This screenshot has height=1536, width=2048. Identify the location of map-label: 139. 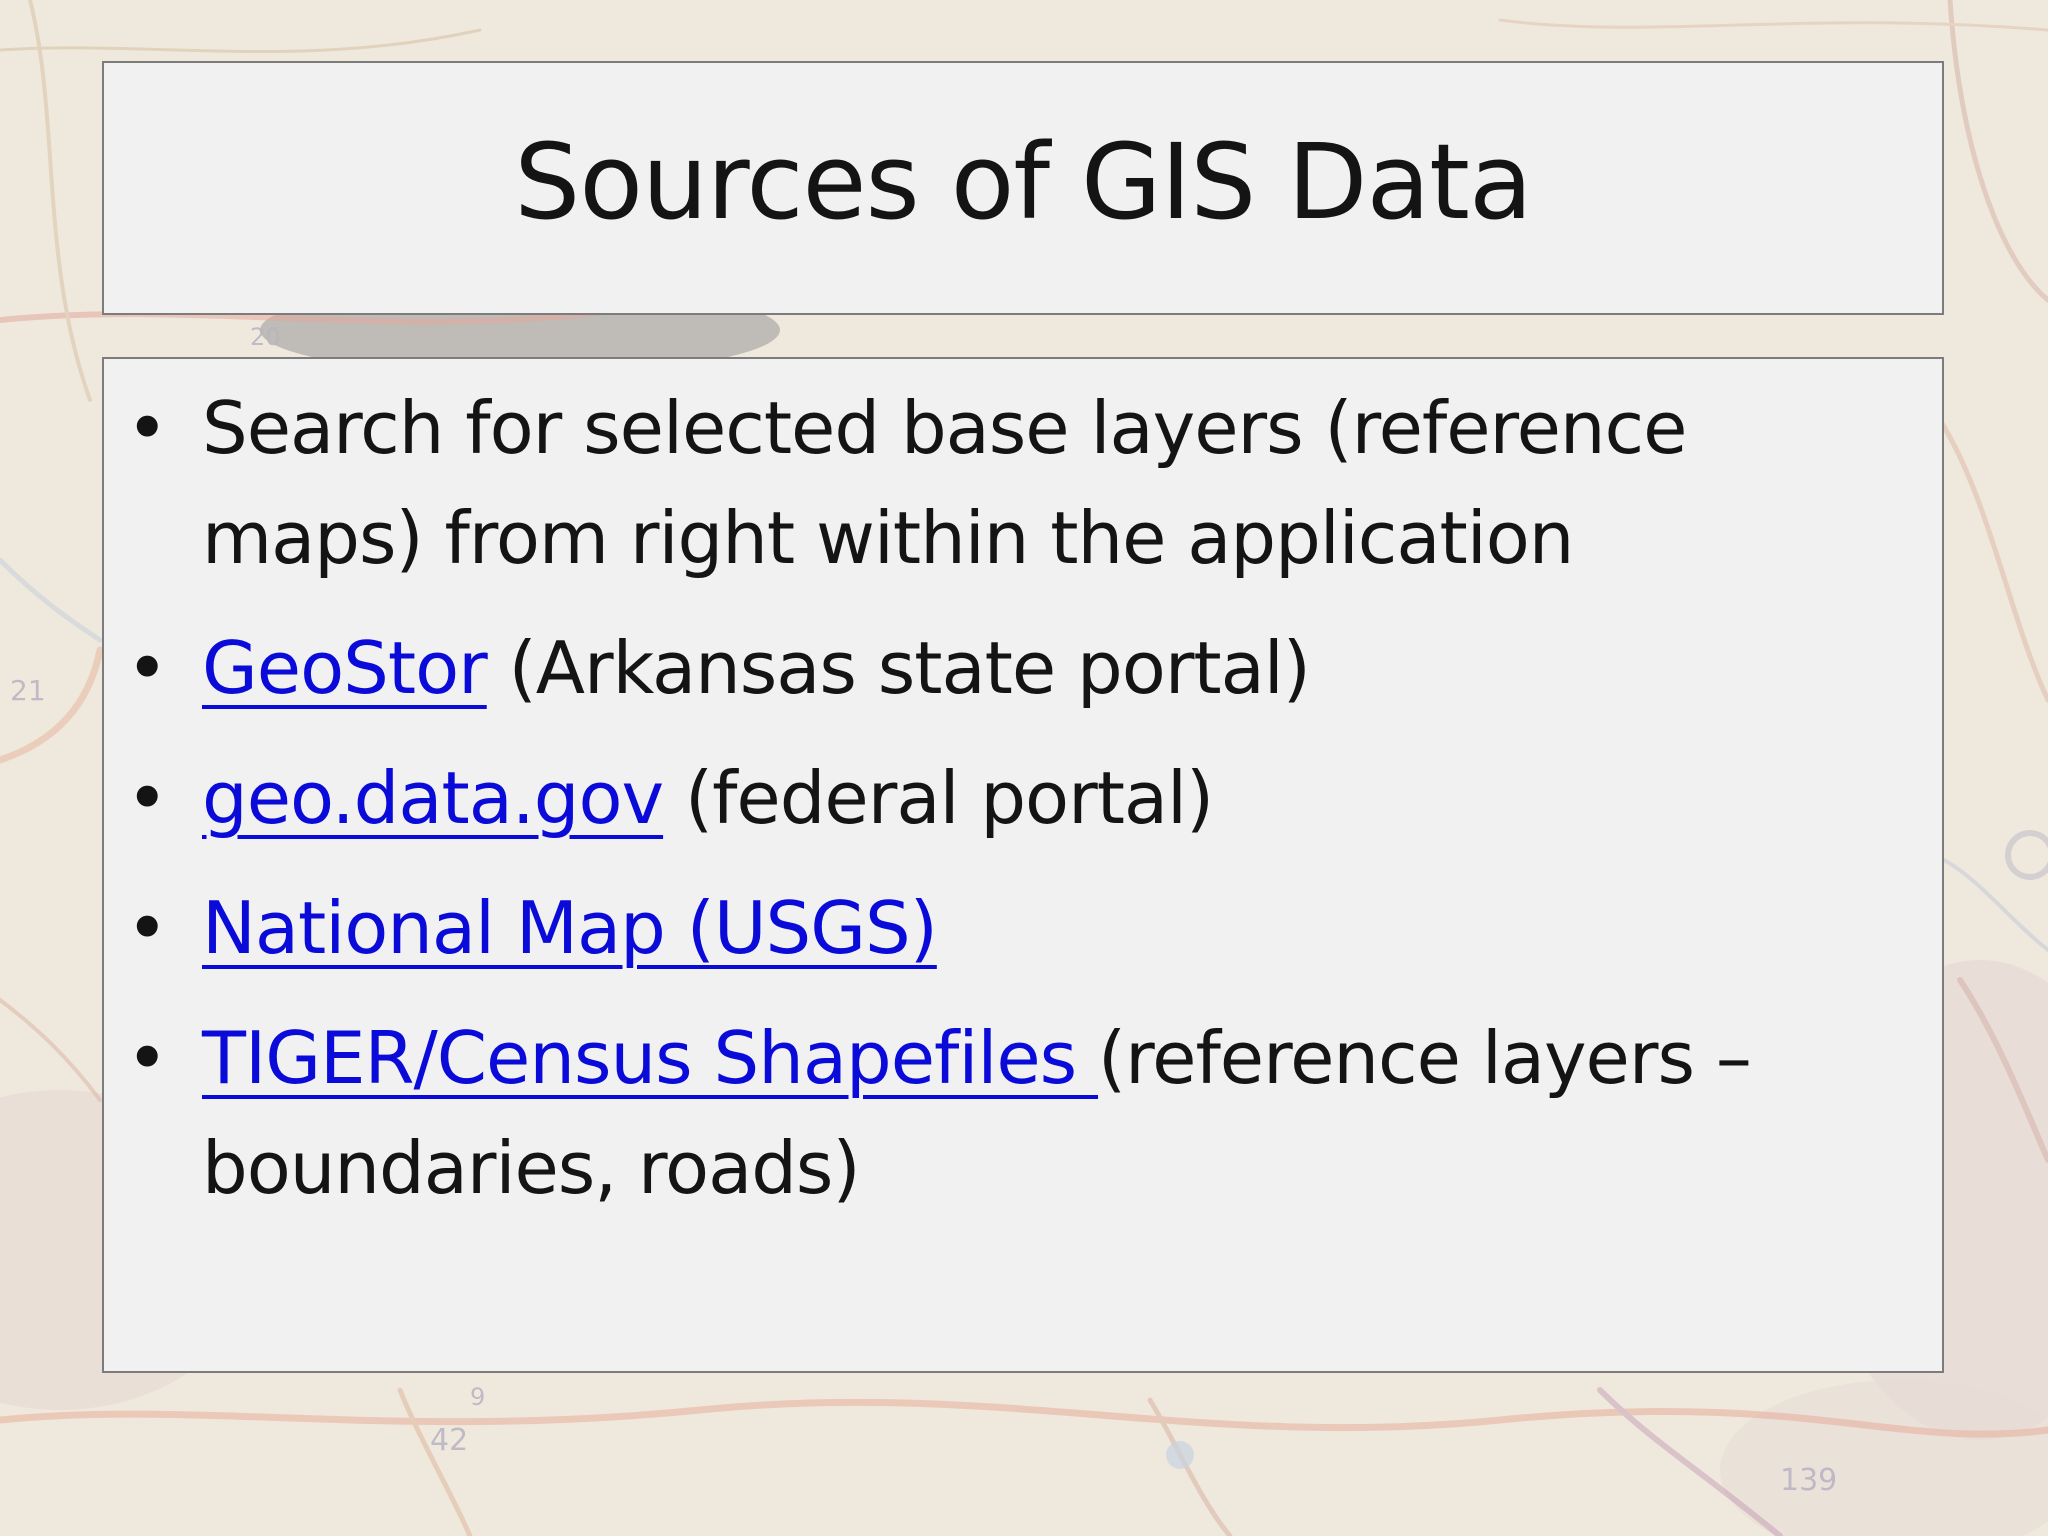
(1808, 1480).